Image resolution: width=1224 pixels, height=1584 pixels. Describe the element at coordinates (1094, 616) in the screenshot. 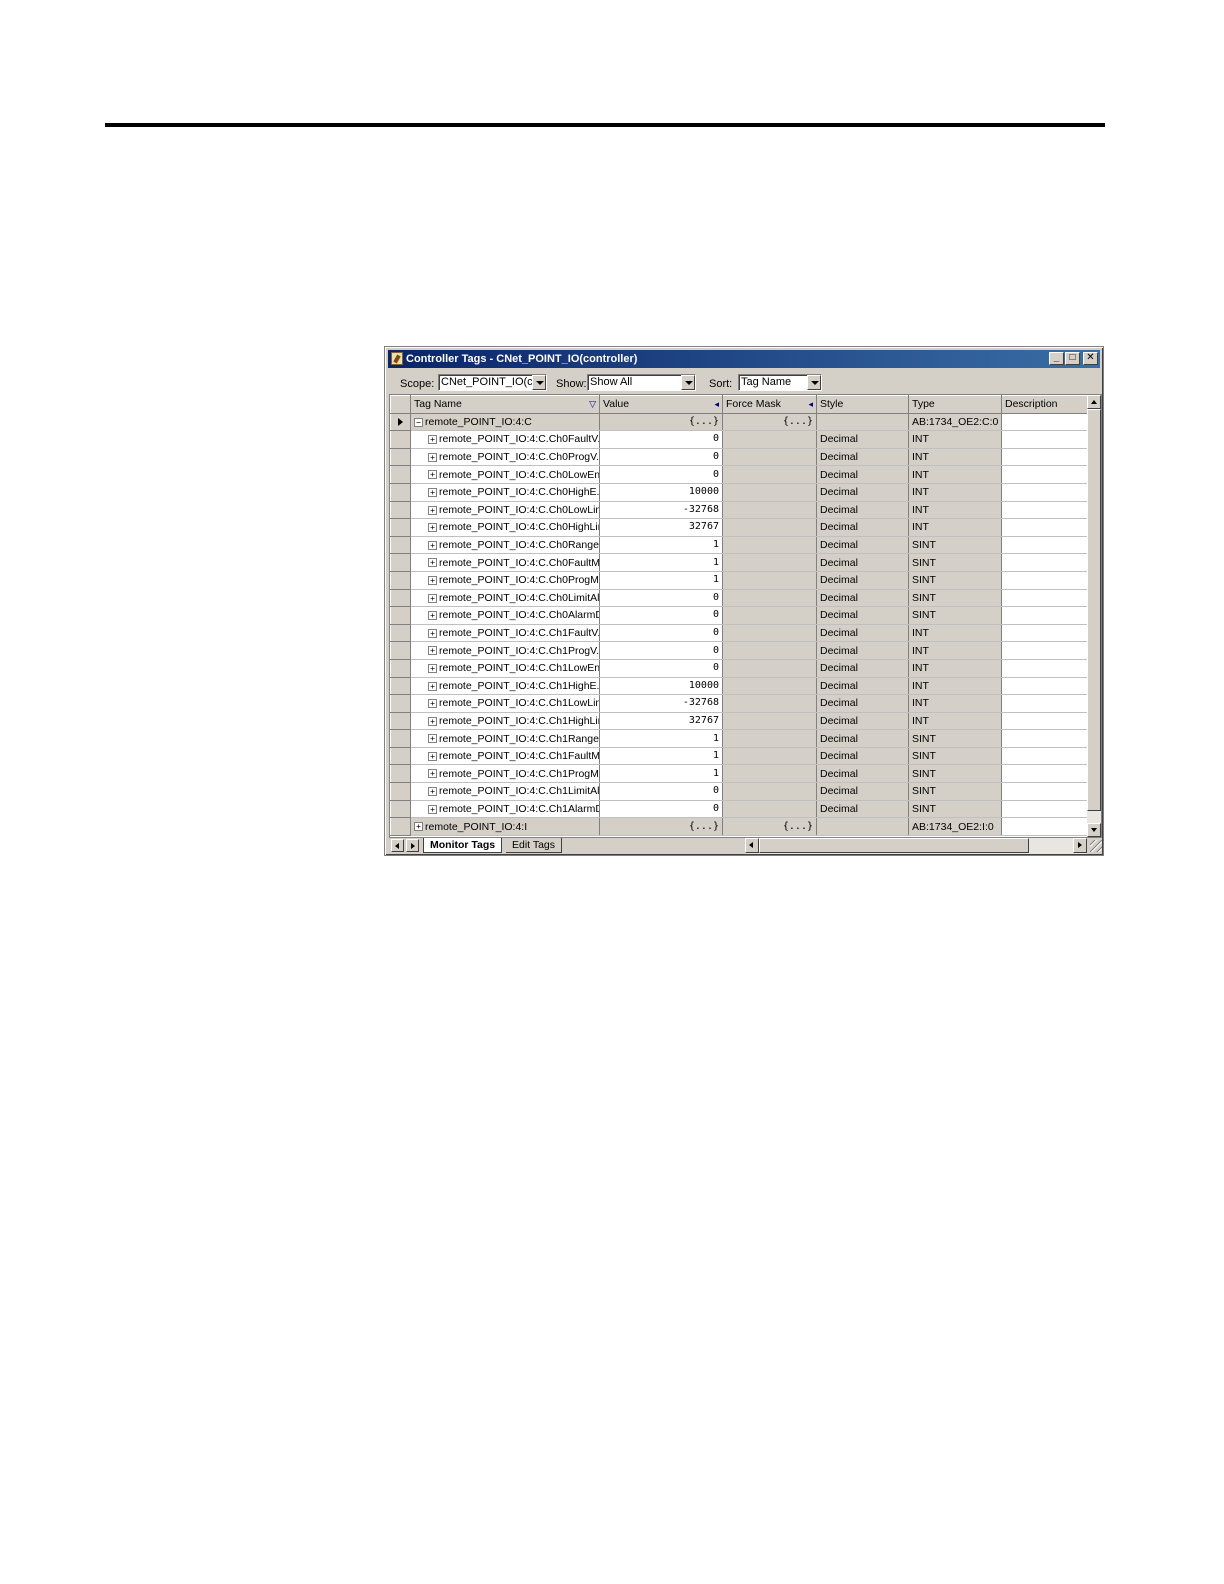

I see `vertical-scrollbar` at that location.